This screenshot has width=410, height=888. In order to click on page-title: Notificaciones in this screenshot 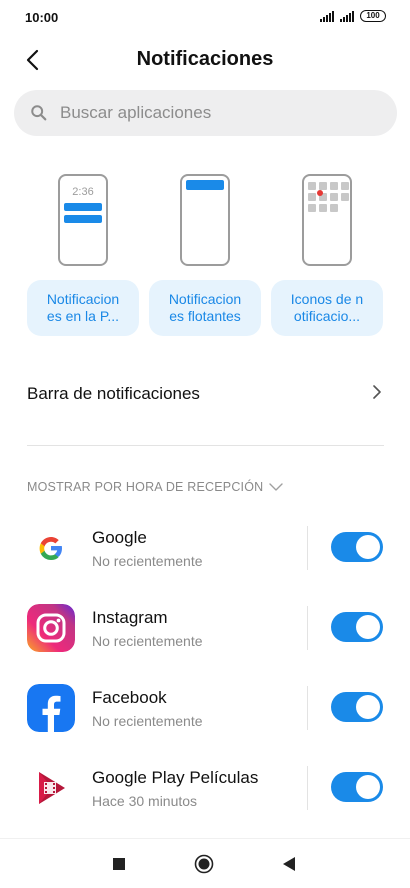, I will do `click(205, 59)`.